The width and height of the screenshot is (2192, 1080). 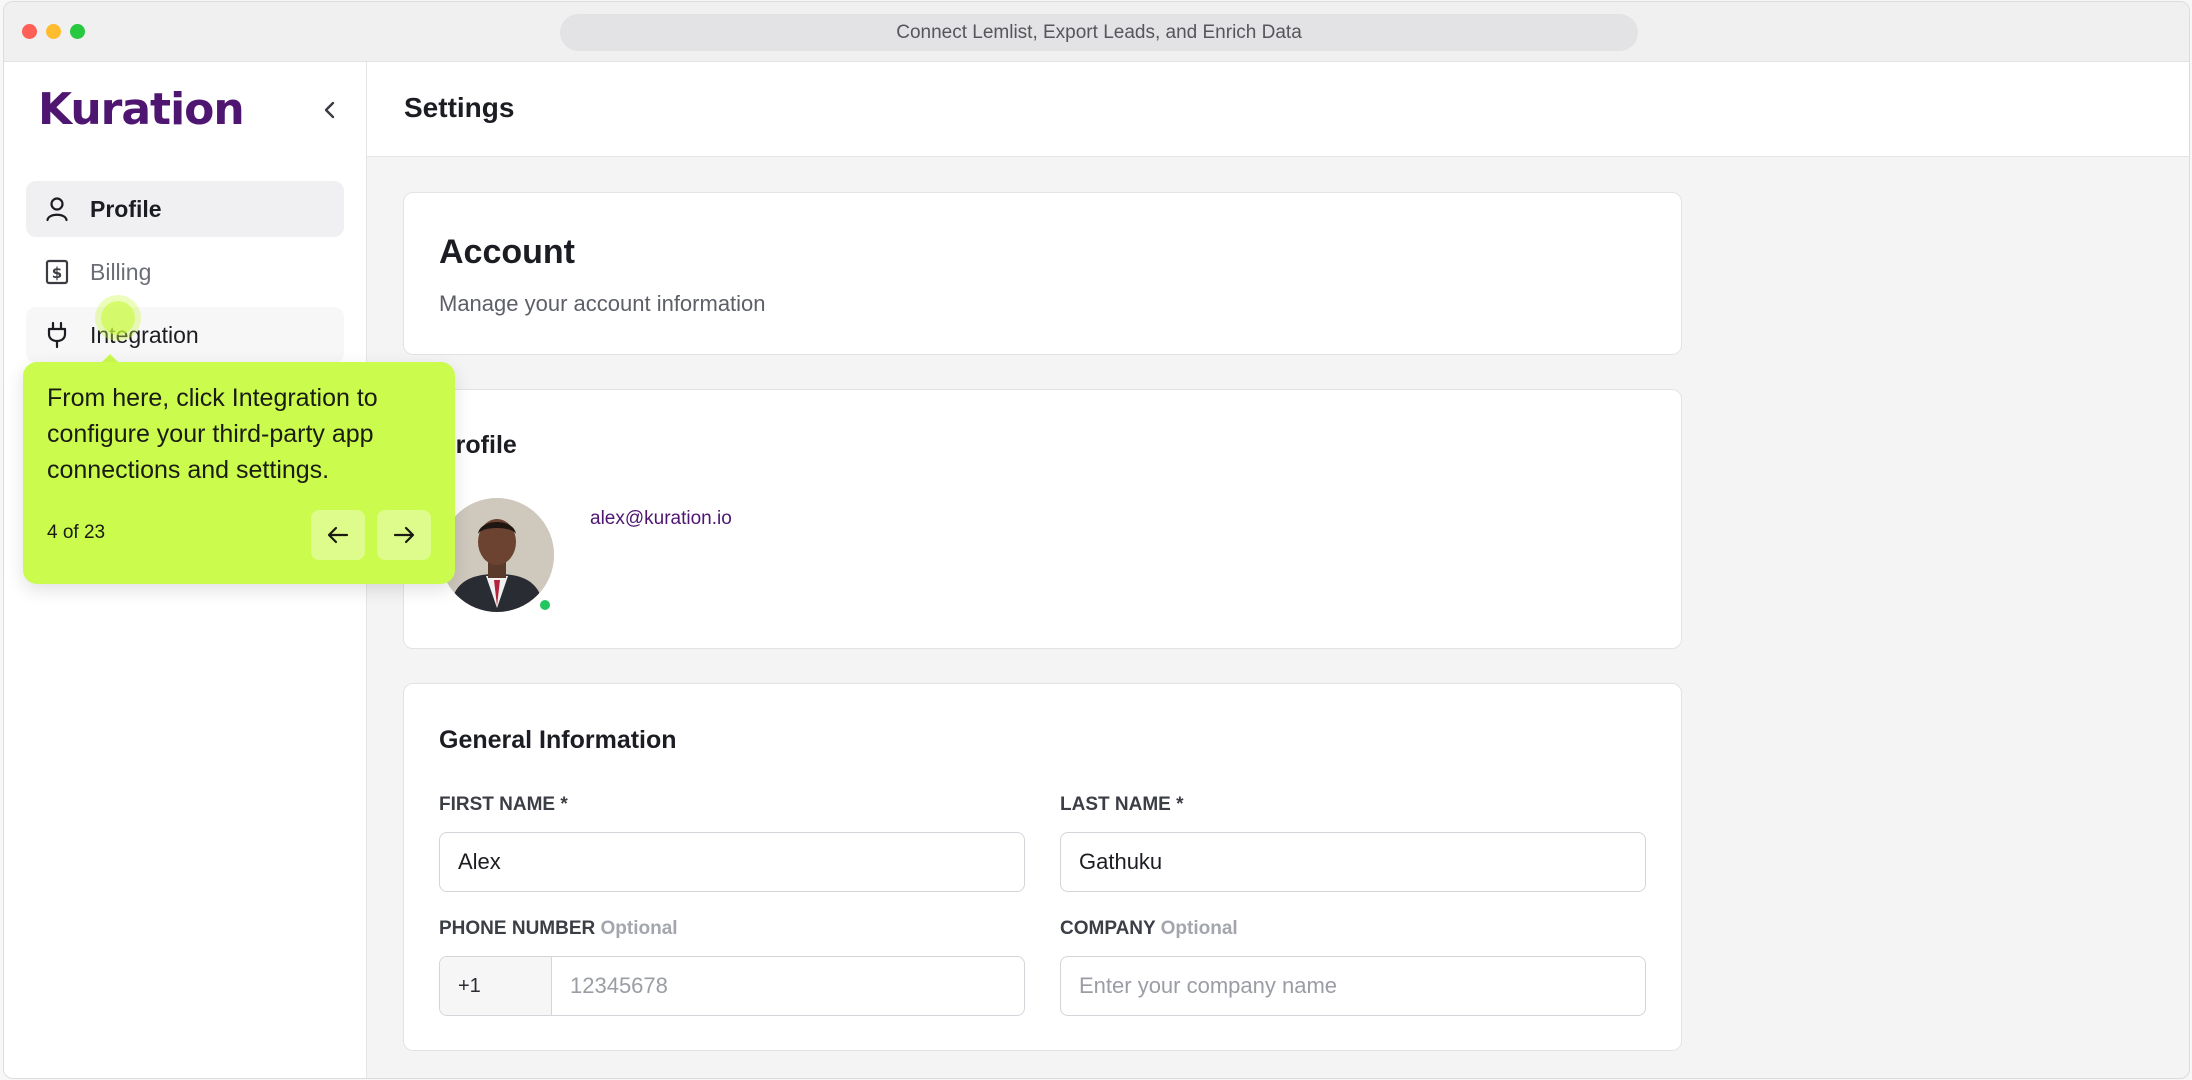 I want to click on minimize-window-button, so click(x=53, y=31).